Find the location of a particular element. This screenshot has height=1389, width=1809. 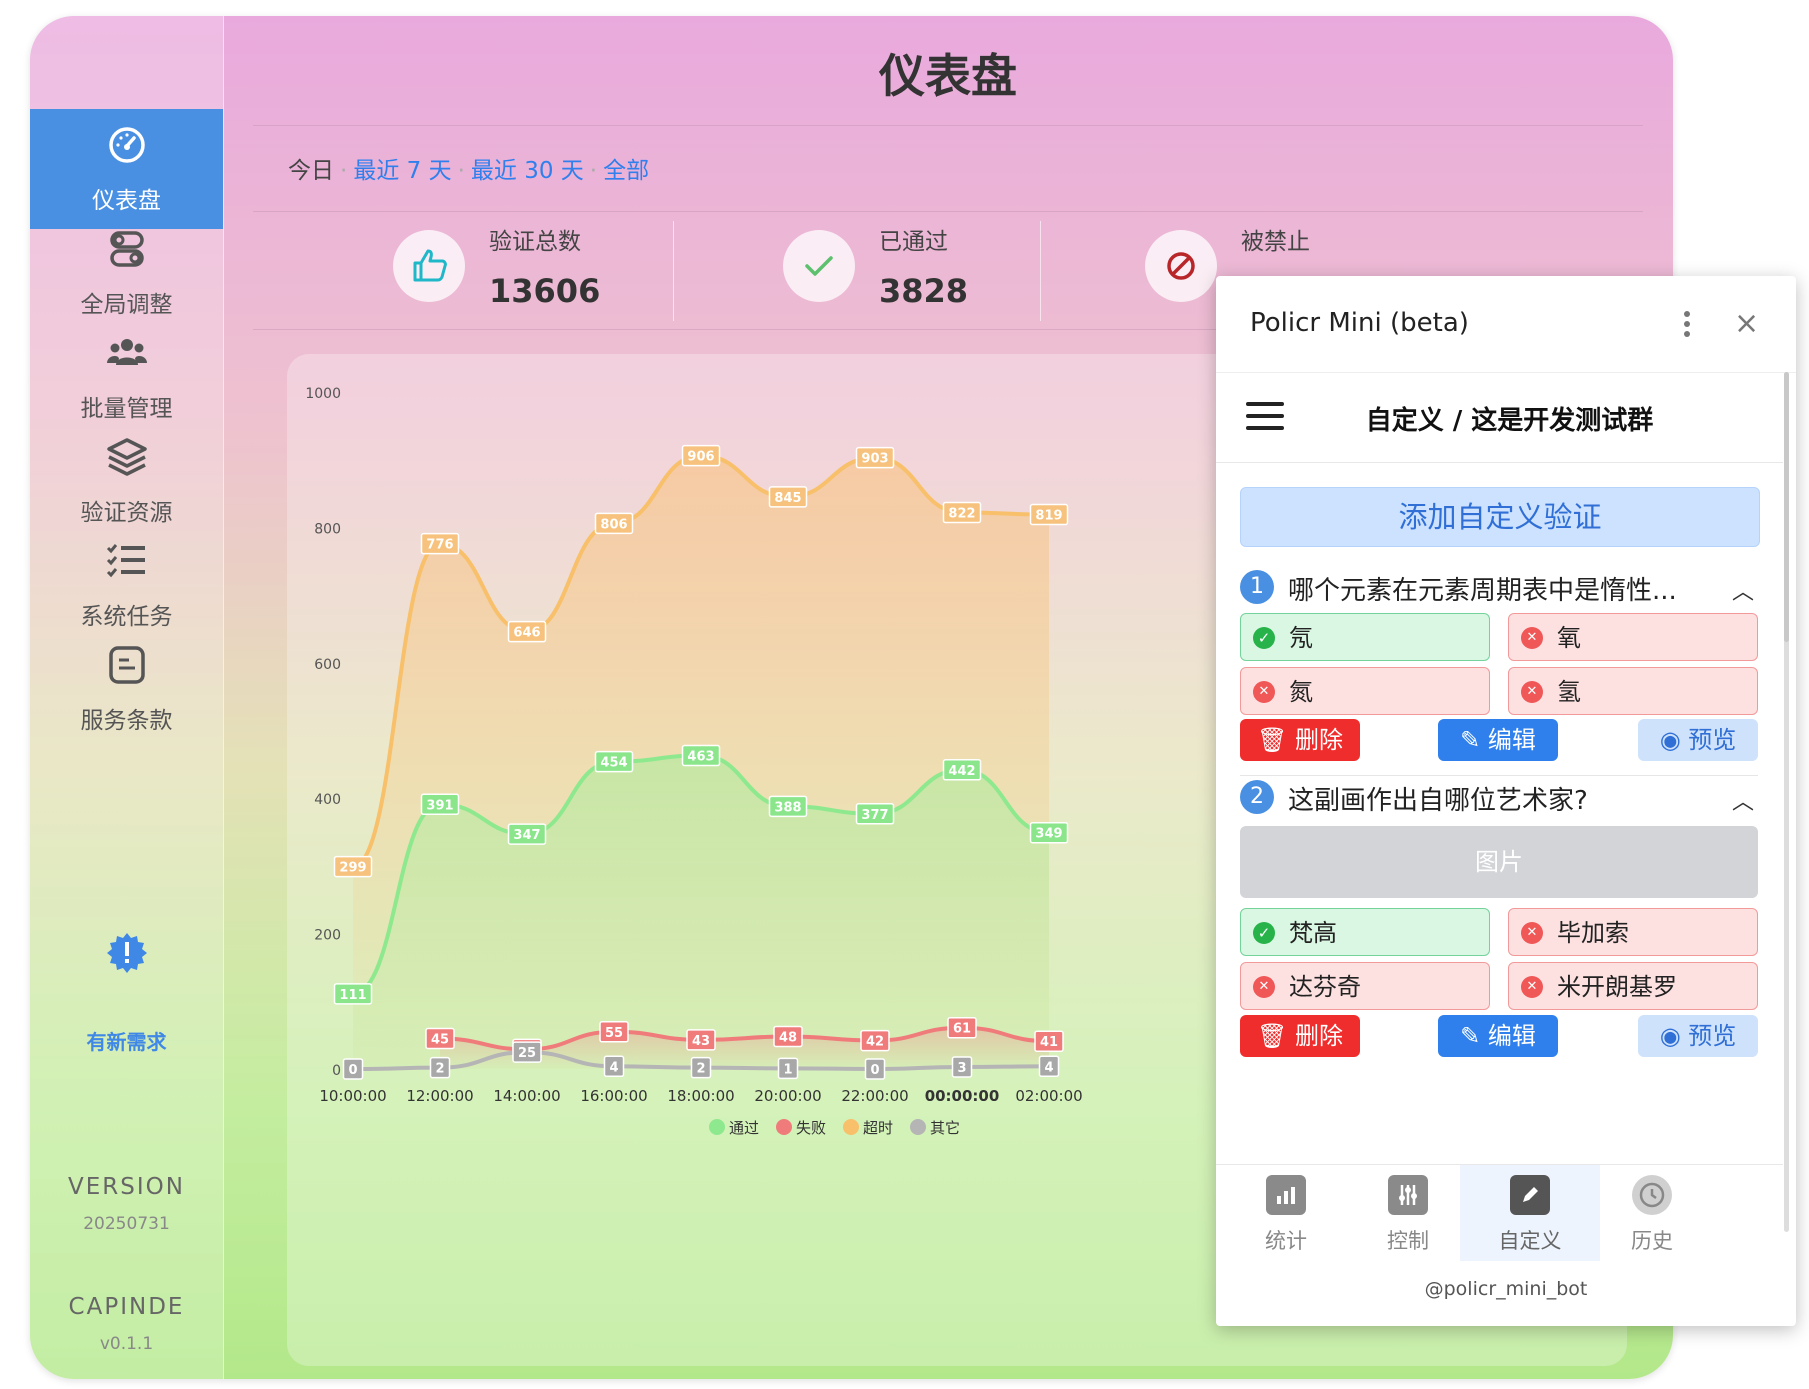

new-request-label: 有新需求 is located at coordinates (126, 1040).